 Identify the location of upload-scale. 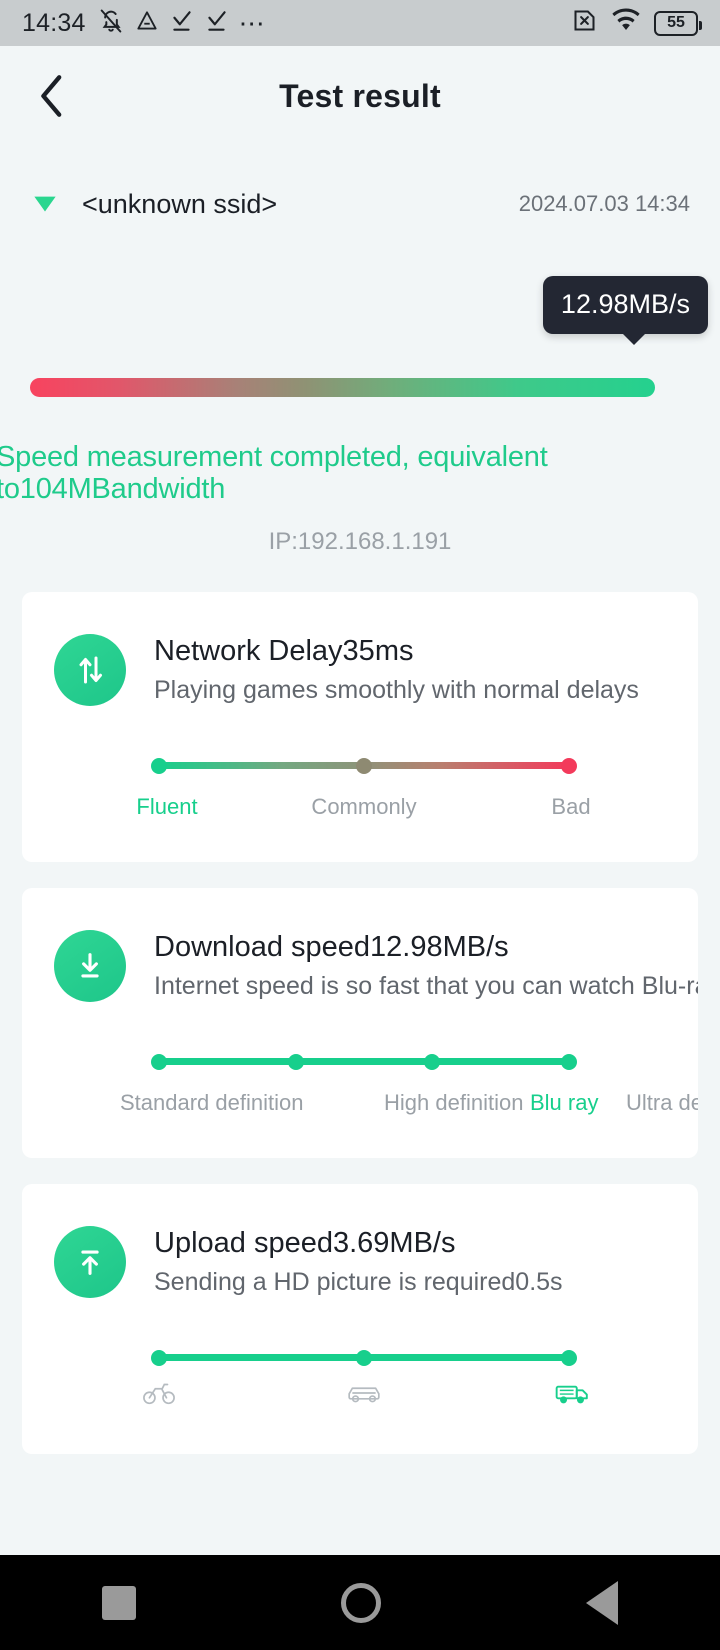
(360, 1357).